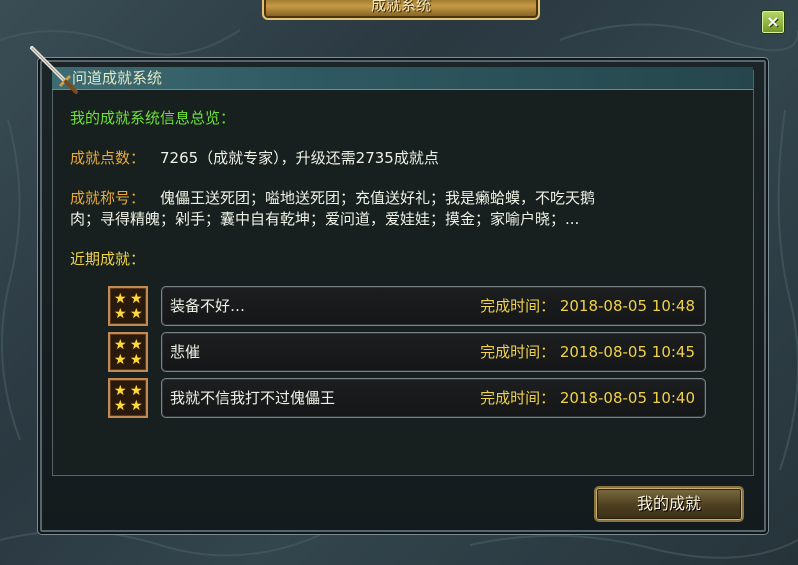  What do you see at coordinates (433, 352) in the screenshot?
I see `achievement-entry: 悲催 完成时间： 2018-08-05 10:45` at bounding box center [433, 352].